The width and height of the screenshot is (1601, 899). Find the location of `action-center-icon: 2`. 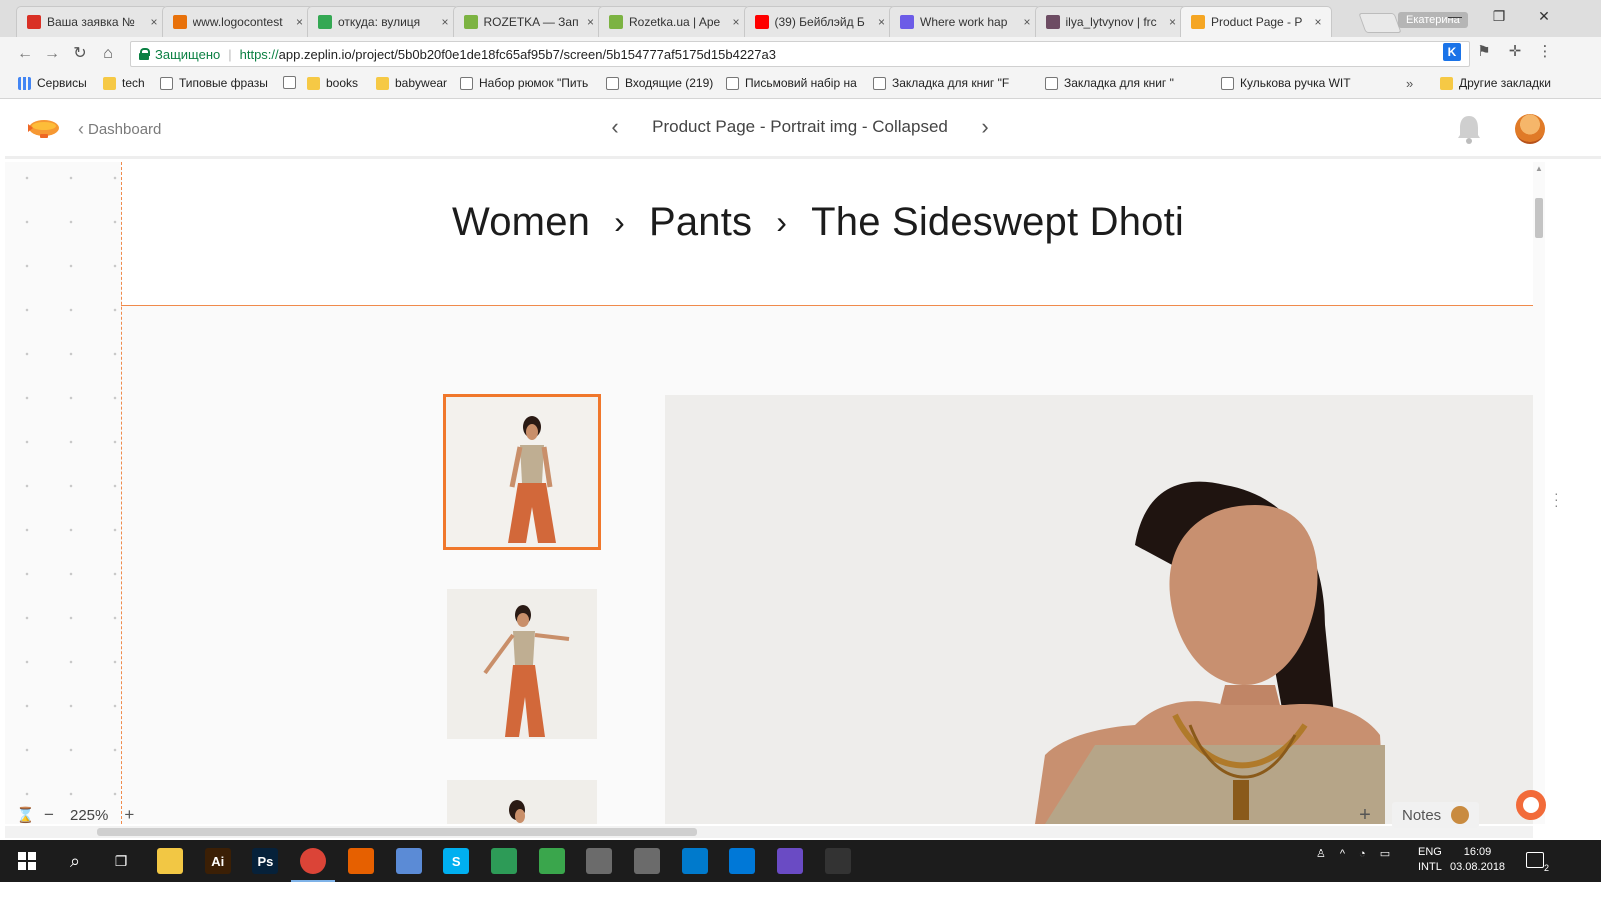

action-center-icon: 2 is located at coordinates (1537, 862).